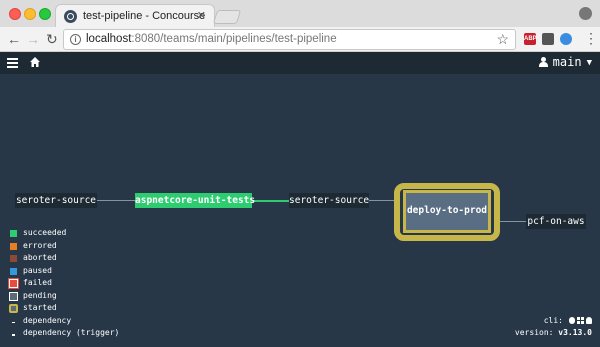  What do you see at coordinates (13, 233) in the screenshot?
I see `succeeded-swatch` at bounding box center [13, 233].